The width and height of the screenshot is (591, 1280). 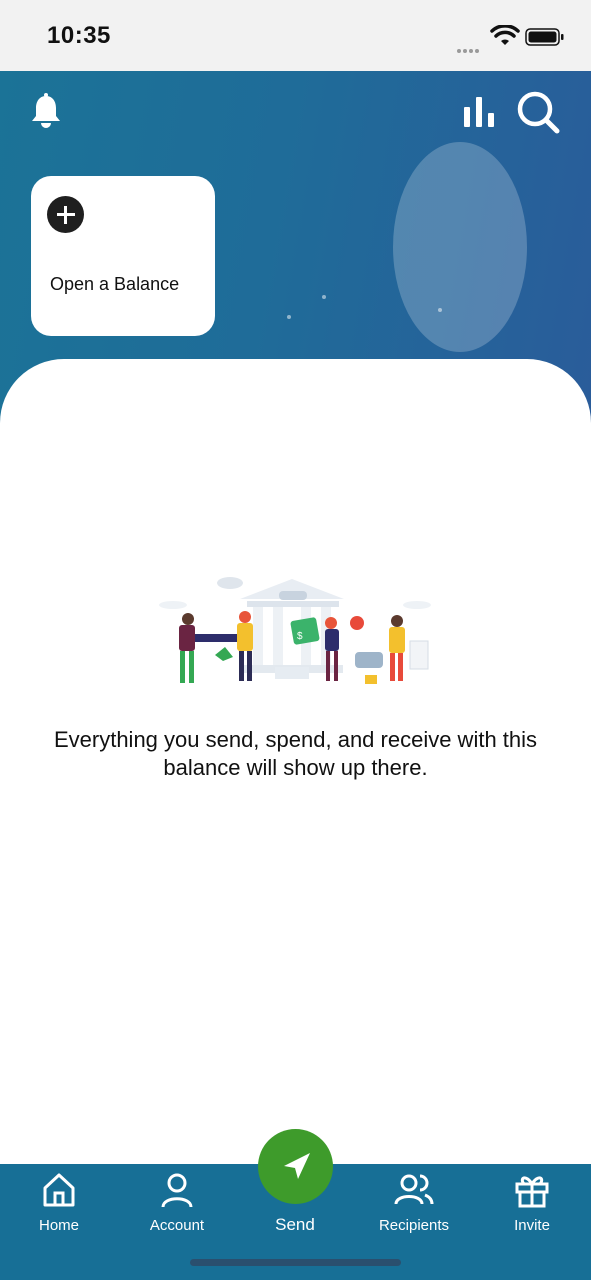 I want to click on nav-item-account: Account, so click(x=177, y=1204).